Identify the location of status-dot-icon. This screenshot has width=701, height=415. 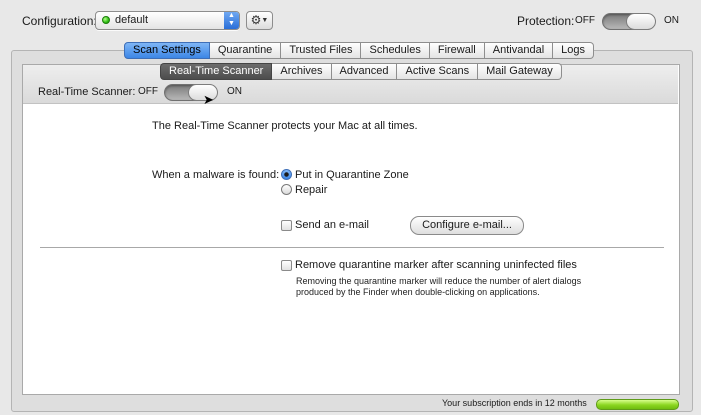
(106, 20).